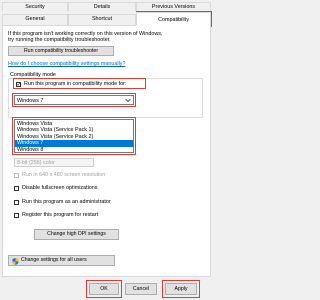 Image resolution: width=320 pixels, height=300 pixels. What do you see at coordinates (19, 84) in the screenshot?
I see `compat-mode-checkbox` at bounding box center [19, 84].